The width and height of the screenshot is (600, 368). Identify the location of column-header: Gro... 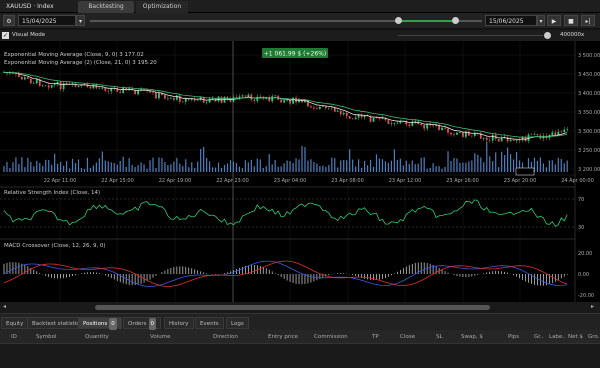
(594, 337).